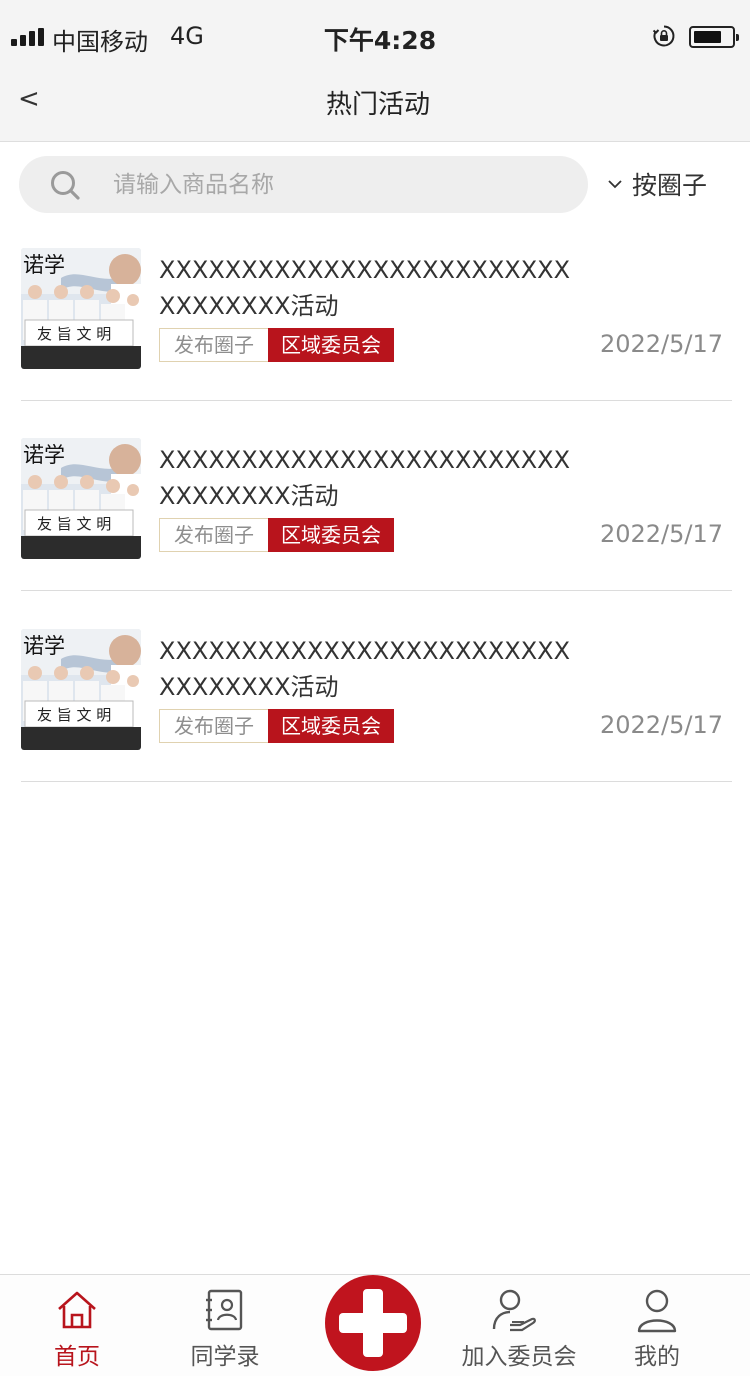 The height and width of the screenshot is (1376, 750). Describe the element at coordinates (514, 1310) in the screenshot. I see `join-person-icon` at that location.